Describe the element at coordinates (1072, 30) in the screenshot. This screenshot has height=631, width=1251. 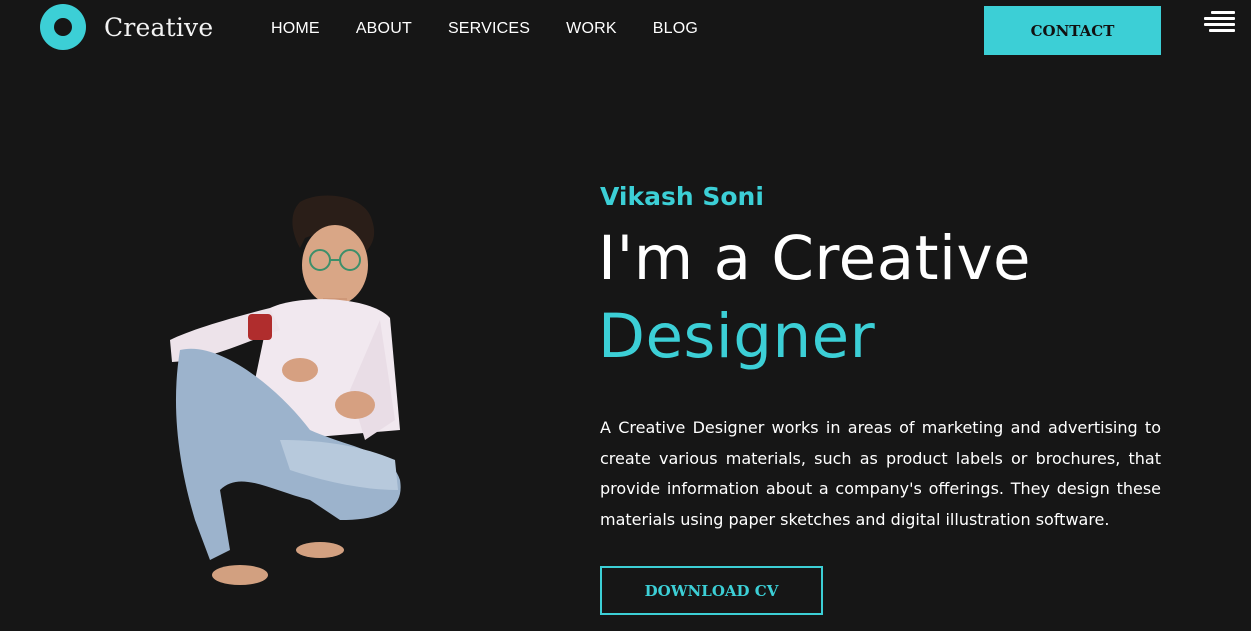
I see `contact-button: CONTACT` at that location.